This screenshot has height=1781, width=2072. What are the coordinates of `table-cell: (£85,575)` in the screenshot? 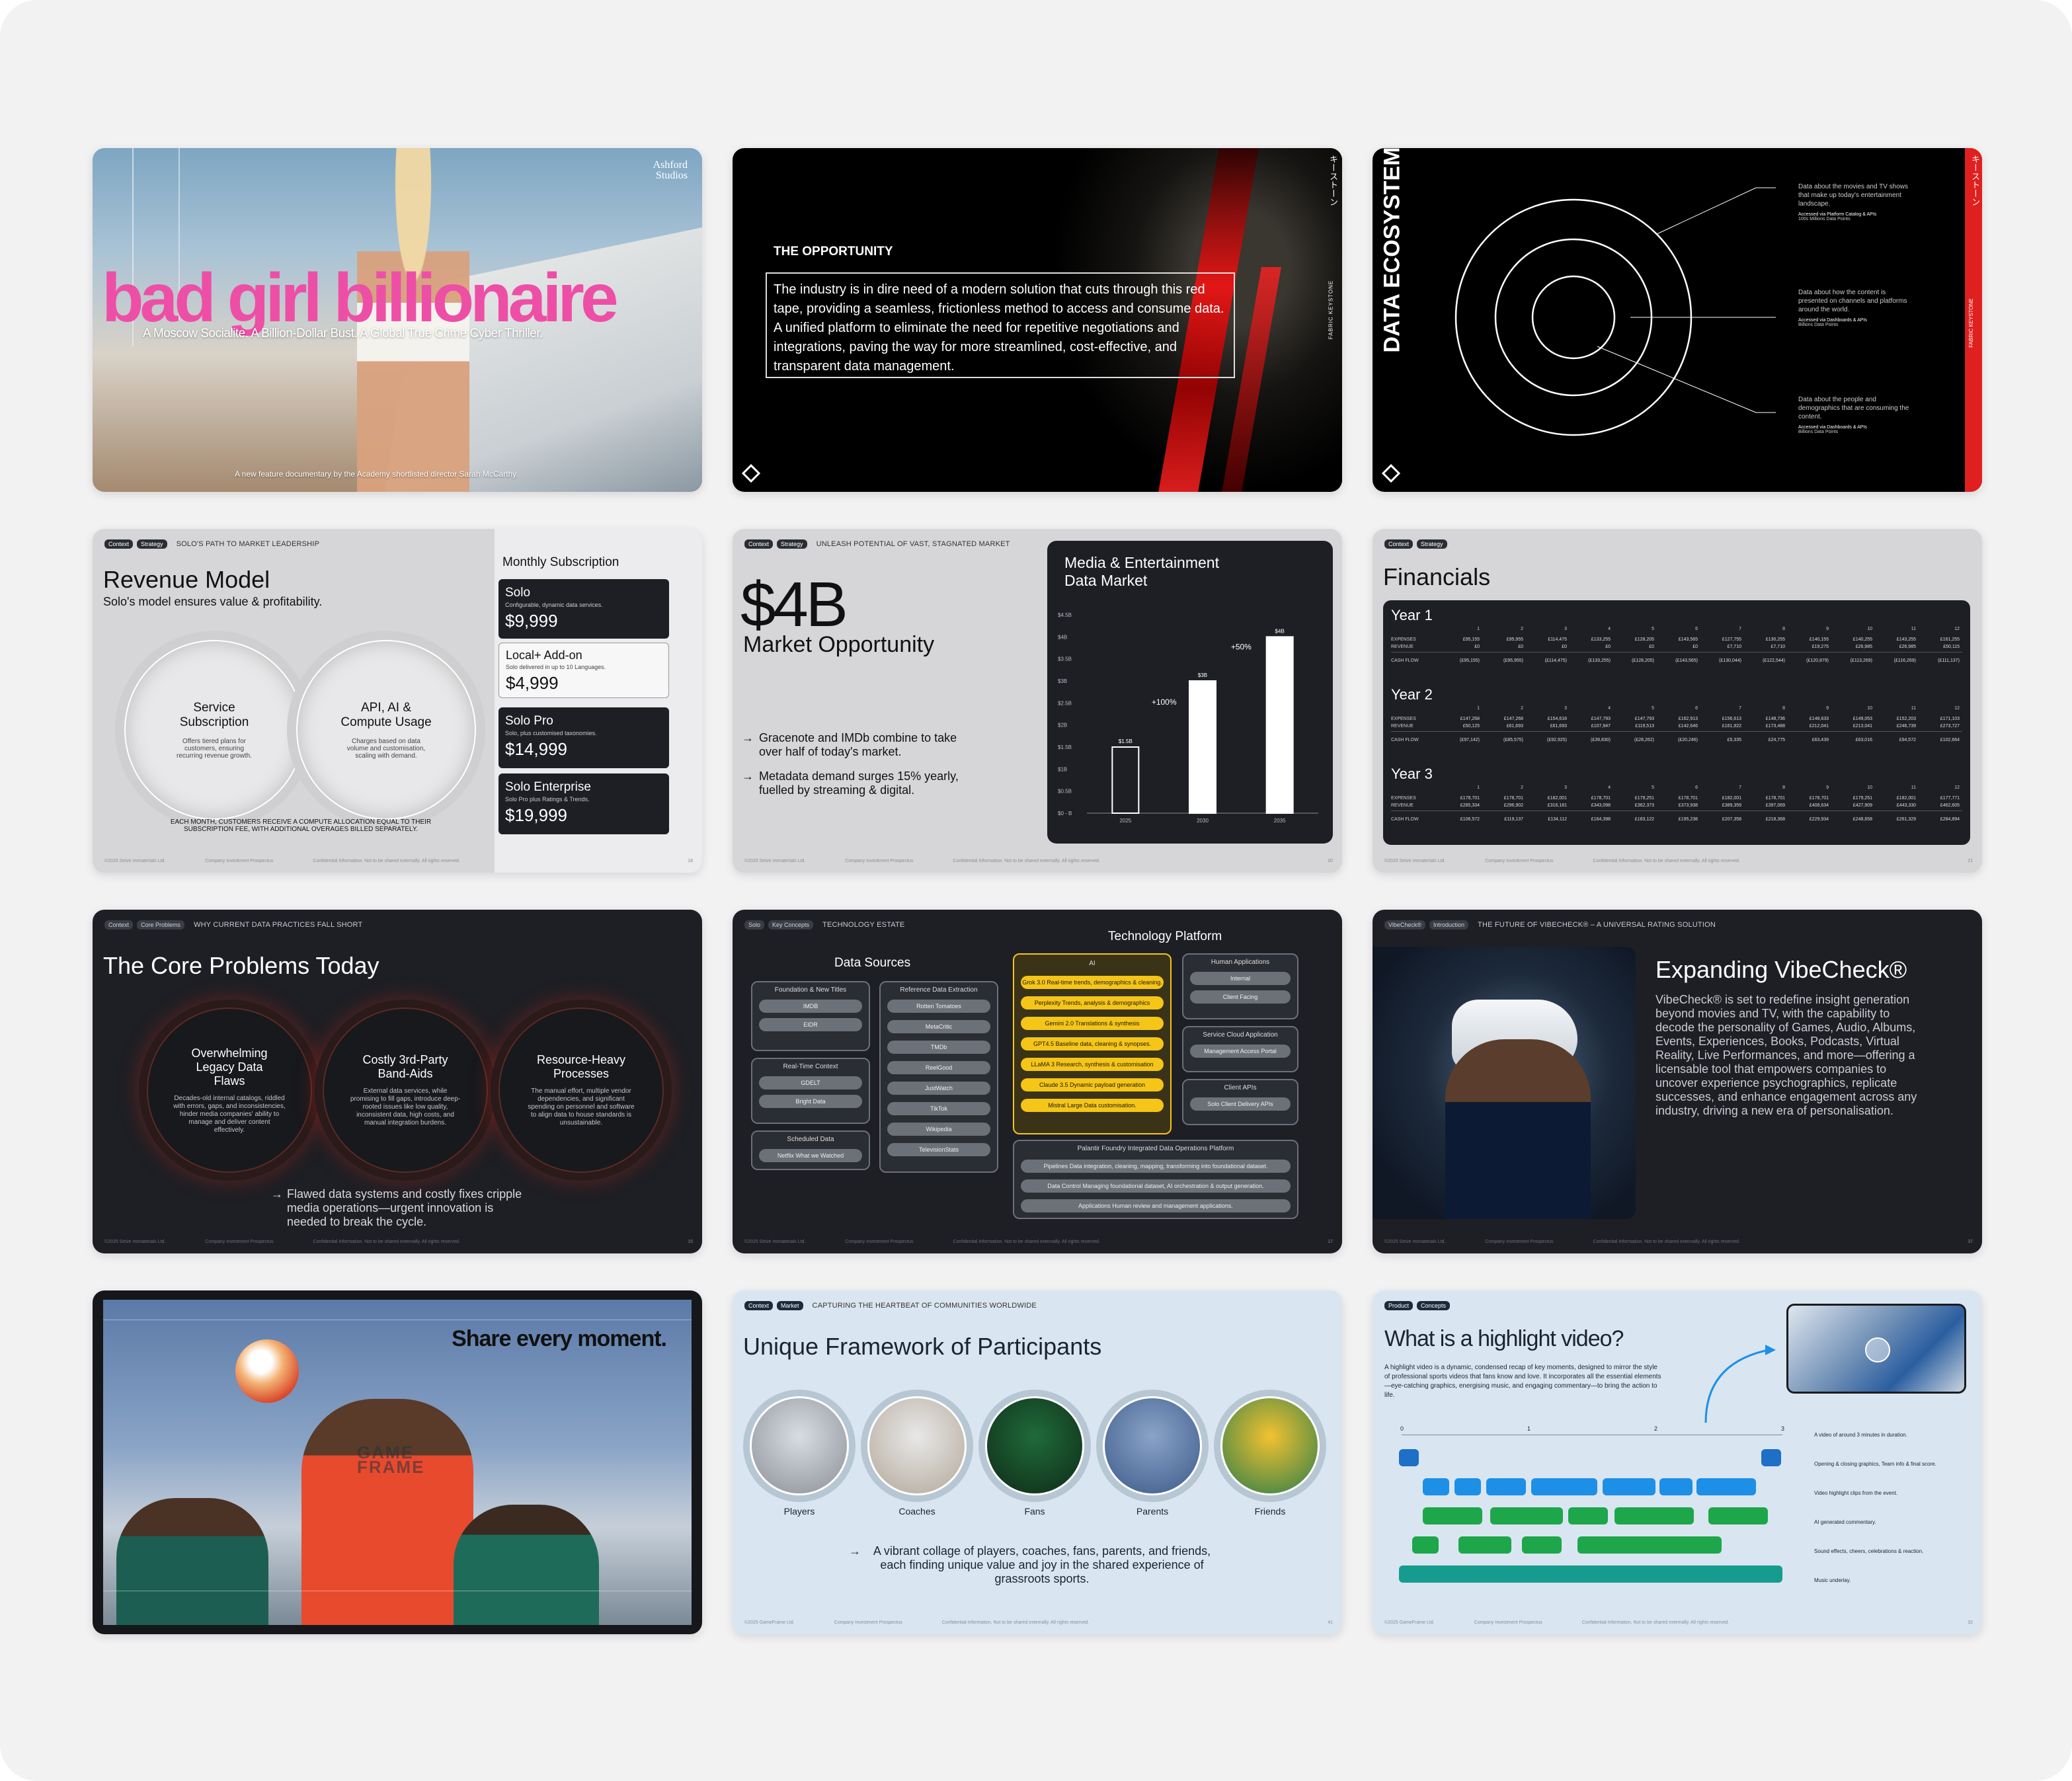 It's located at (1513, 740).